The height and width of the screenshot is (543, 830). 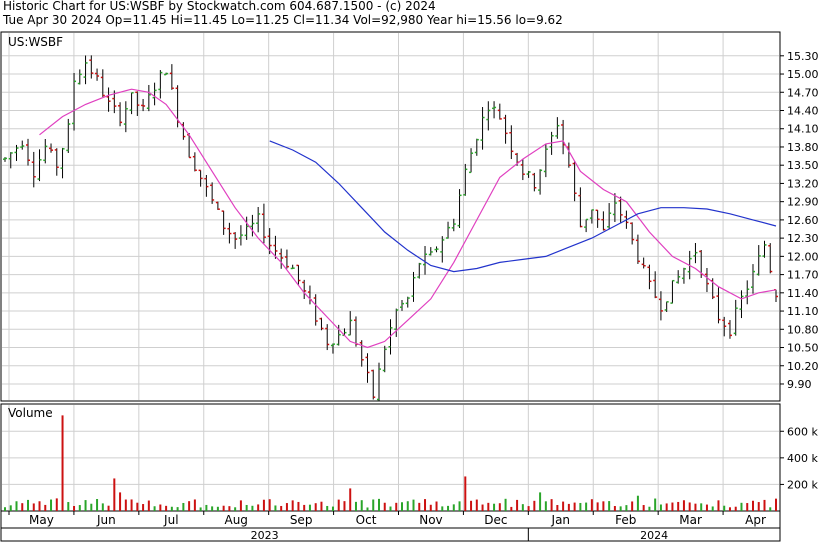 I want to click on volume-tick-label: 600 k, so click(x=802, y=431).